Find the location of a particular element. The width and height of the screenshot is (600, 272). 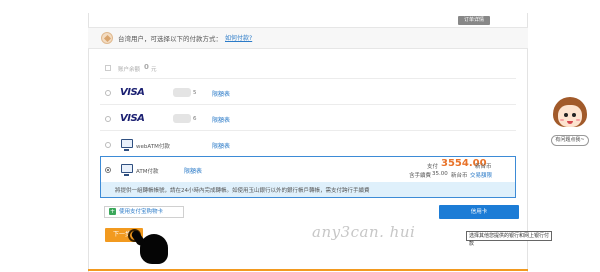

visa-2-card-number is located at coordinates (182, 118).